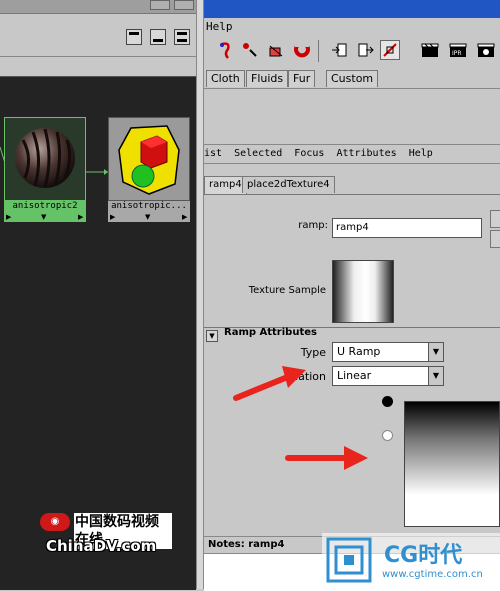 This screenshot has width=500, height=591. What do you see at coordinates (388, 376) in the screenshot?
I see `interpolation-dropdown: Linear ▼` at bounding box center [388, 376].